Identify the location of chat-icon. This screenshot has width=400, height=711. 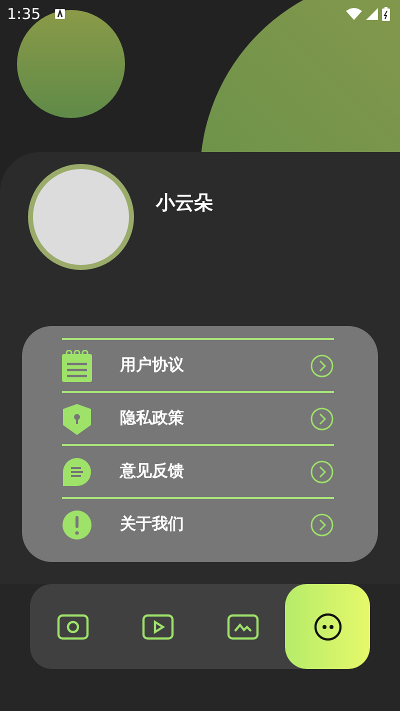
(77, 472).